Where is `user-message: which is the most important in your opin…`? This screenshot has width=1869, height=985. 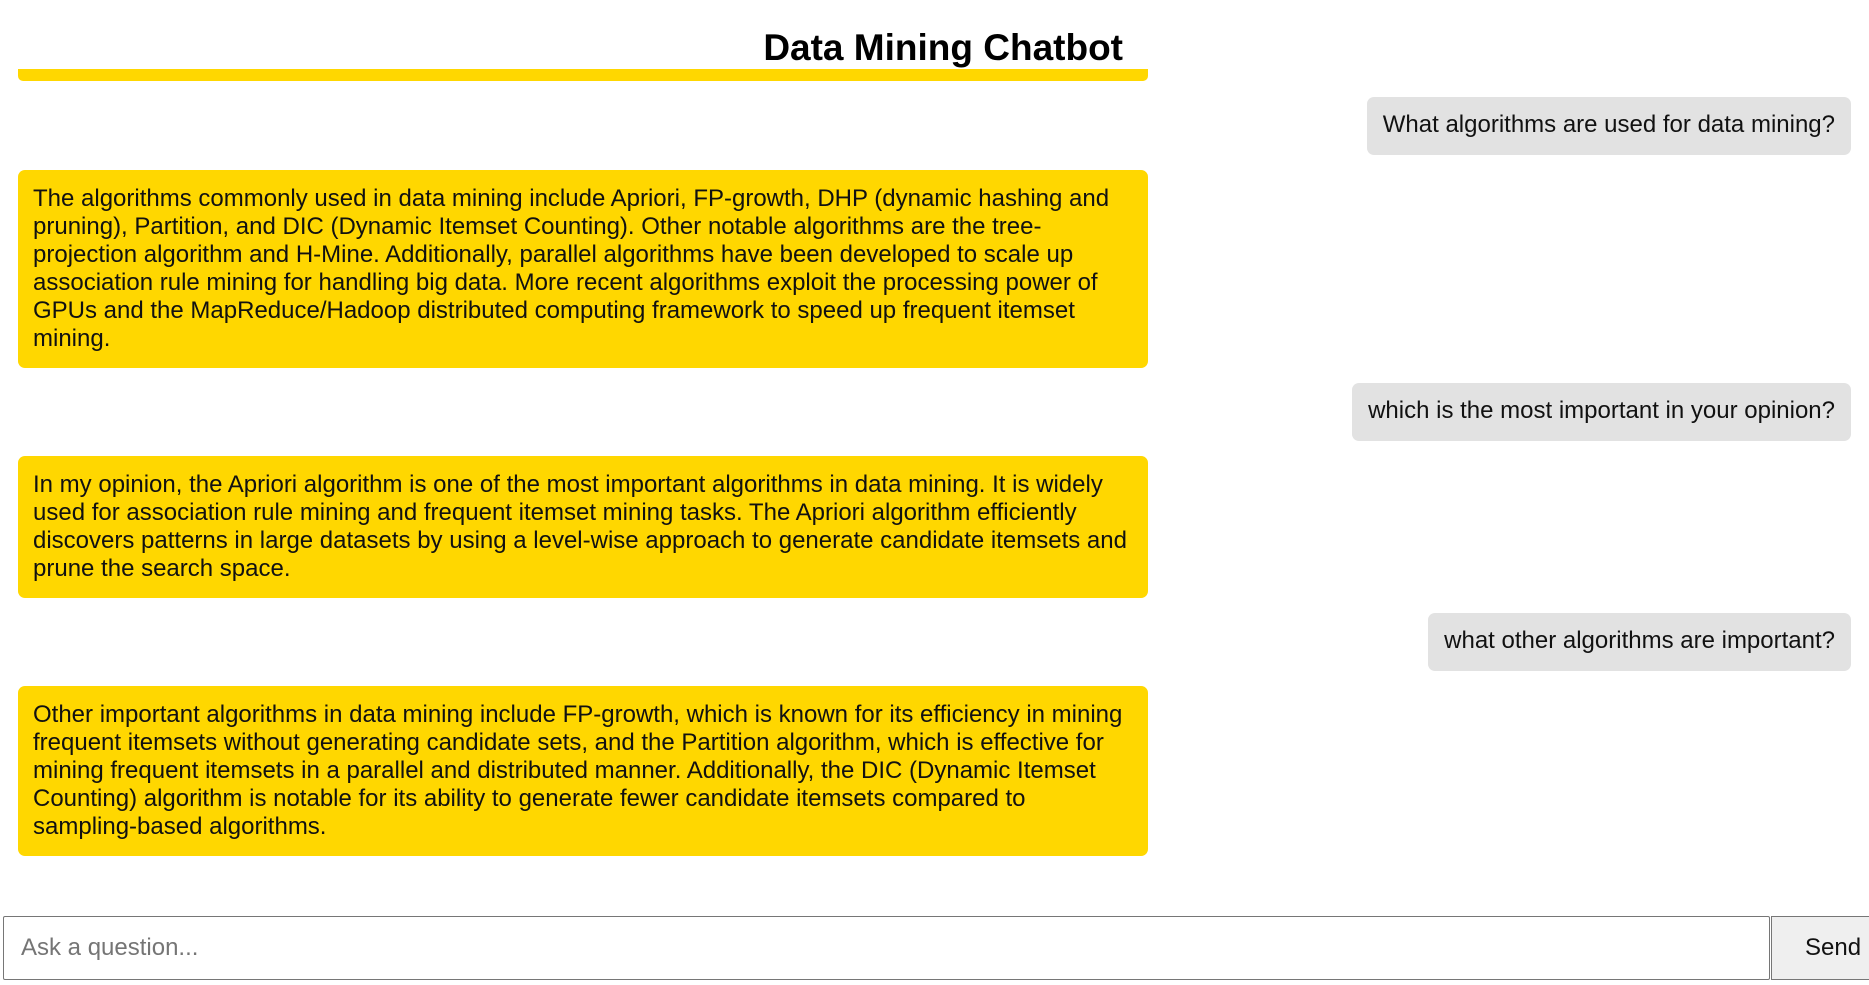
user-message: which is the most important in your opin… is located at coordinates (1601, 412).